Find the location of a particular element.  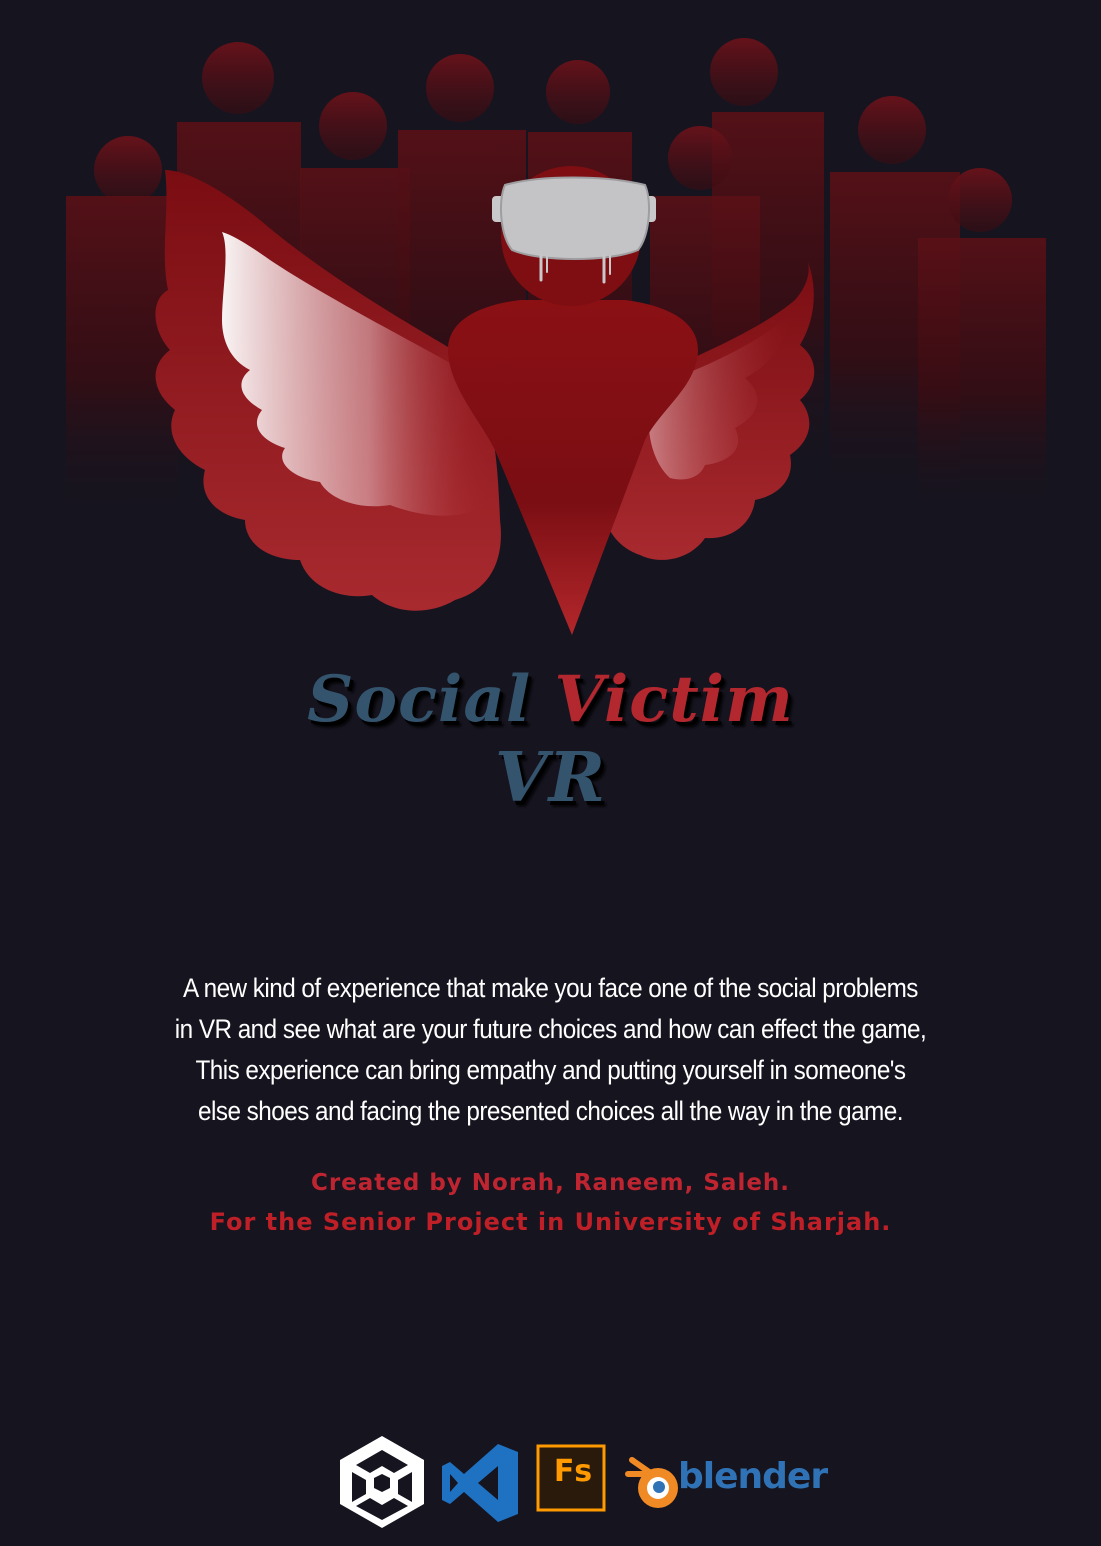

blender-icon is located at coordinates (651, 1482).